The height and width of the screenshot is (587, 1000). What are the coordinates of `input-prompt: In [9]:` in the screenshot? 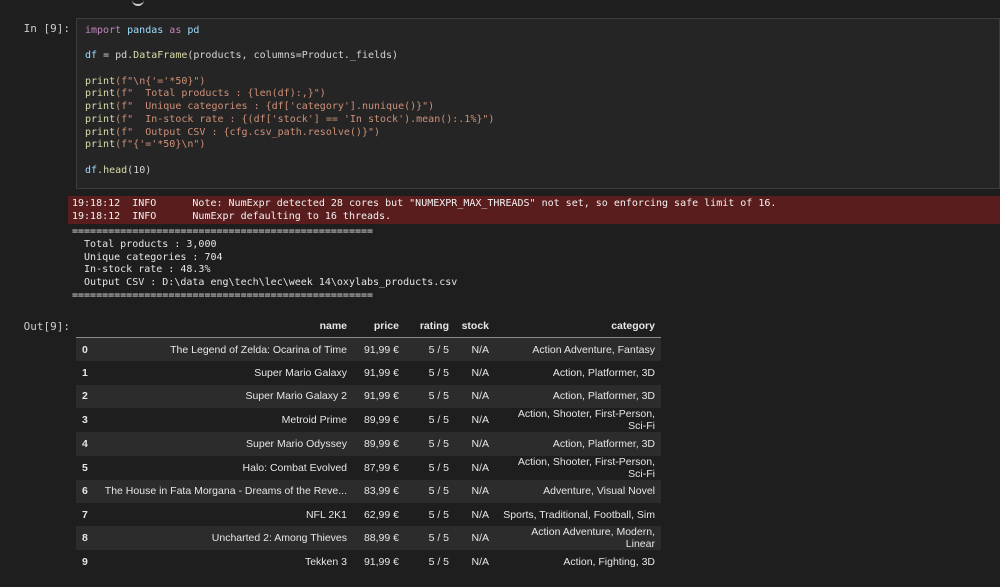 It's located at (46, 28).